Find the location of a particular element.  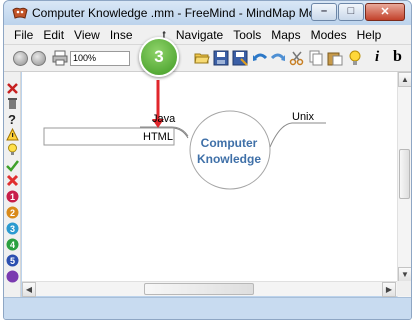

close-button: ✕ is located at coordinates (385, 12).